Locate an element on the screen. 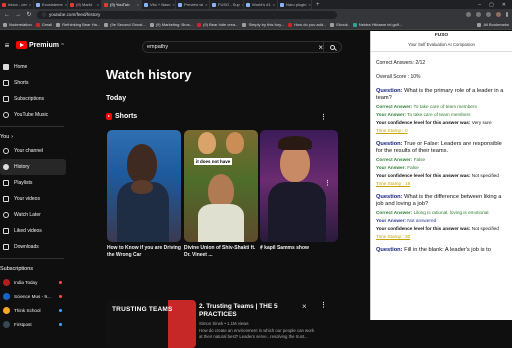  extension-subtitle: Your Self Evaluation AI Companion is located at coordinates (441, 44).